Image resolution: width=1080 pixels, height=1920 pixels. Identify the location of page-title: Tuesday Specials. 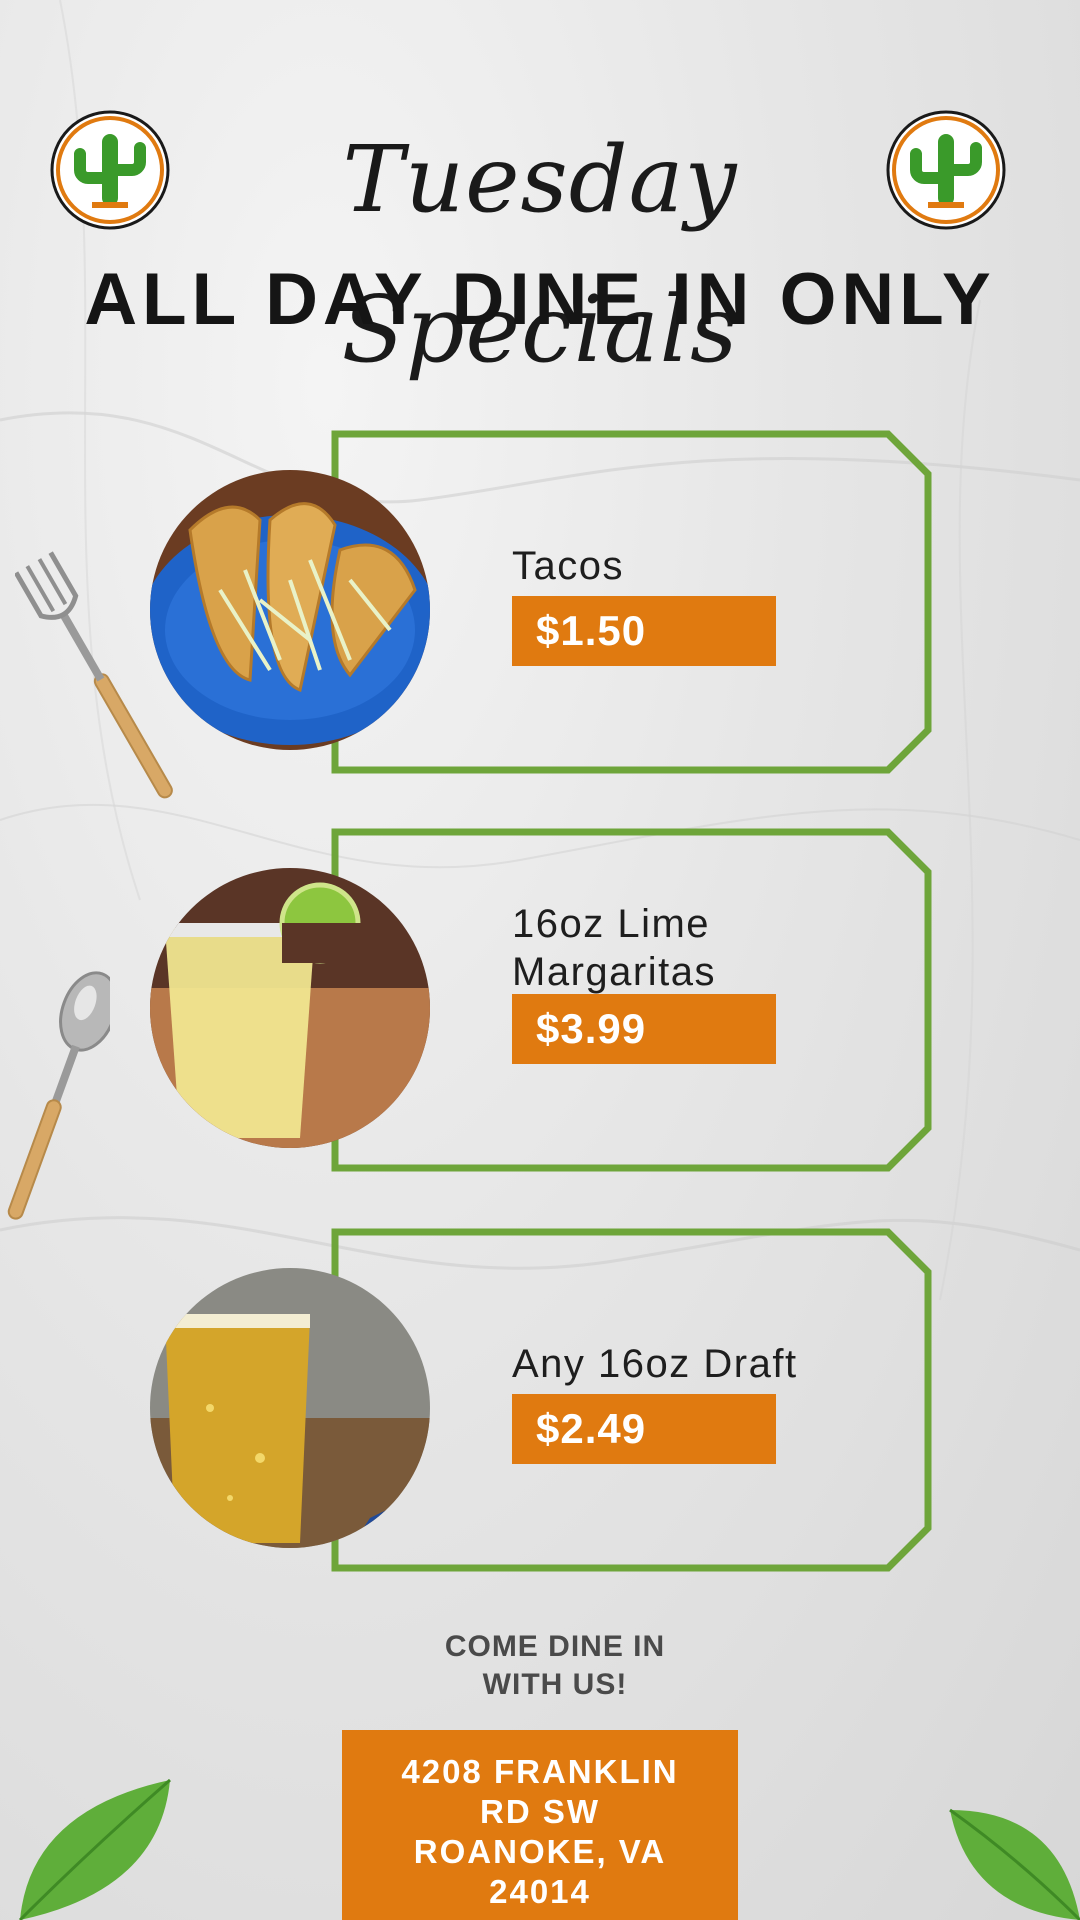
(540, 254).